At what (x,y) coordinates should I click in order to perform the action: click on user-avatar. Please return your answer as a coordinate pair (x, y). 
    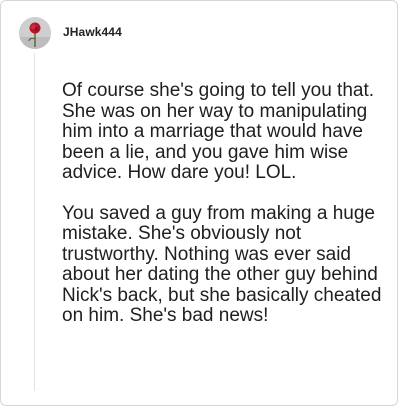
    Looking at the image, I should click on (35, 33).